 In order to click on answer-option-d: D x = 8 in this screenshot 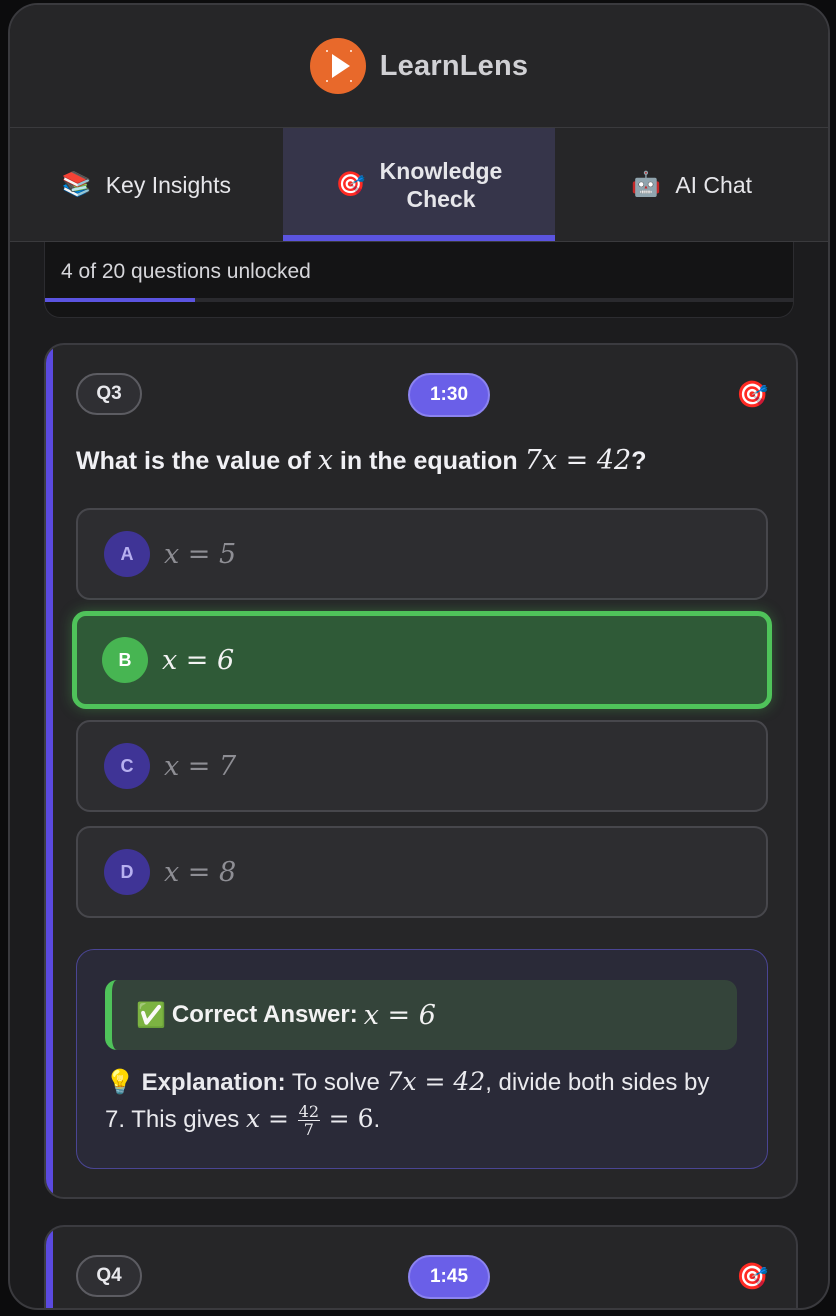, I will do `click(422, 872)`.